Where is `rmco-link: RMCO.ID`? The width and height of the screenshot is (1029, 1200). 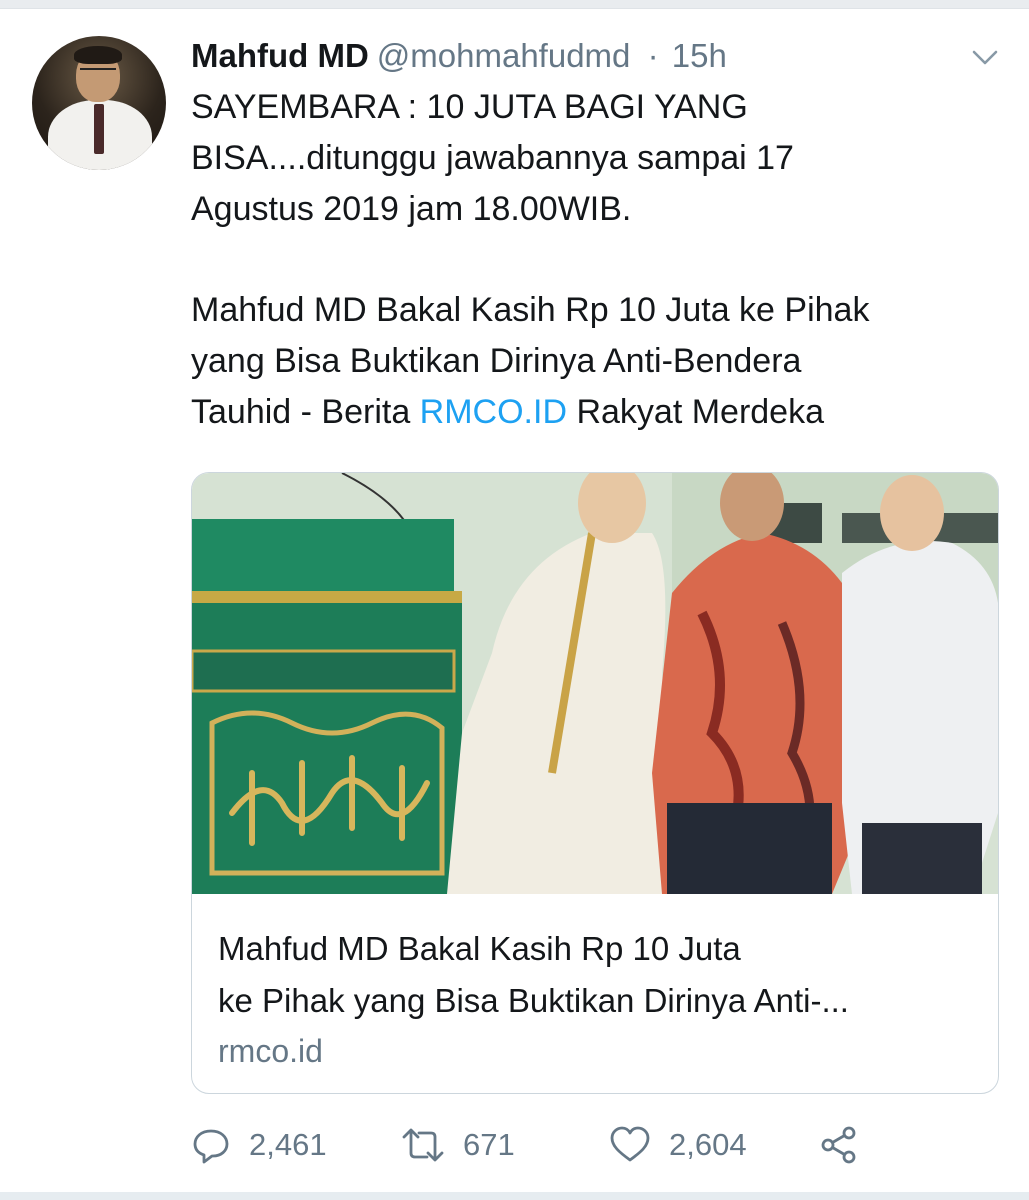 rmco-link: RMCO.ID is located at coordinates (493, 412).